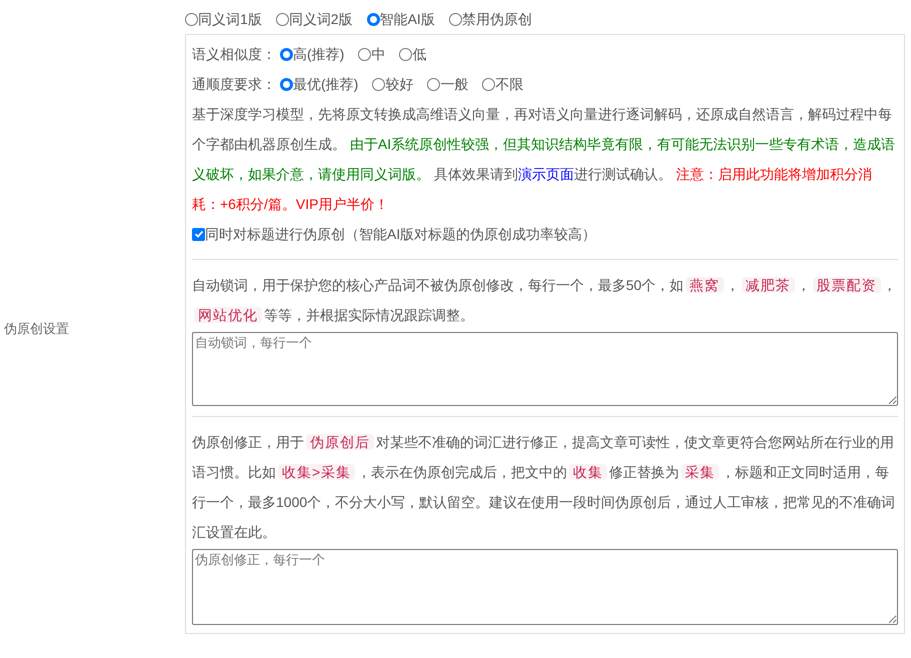  What do you see at coordinates (319, 84) in the screenshot?
I see `radio-option: 最优(推荐)` at bounding box center [319, 84].